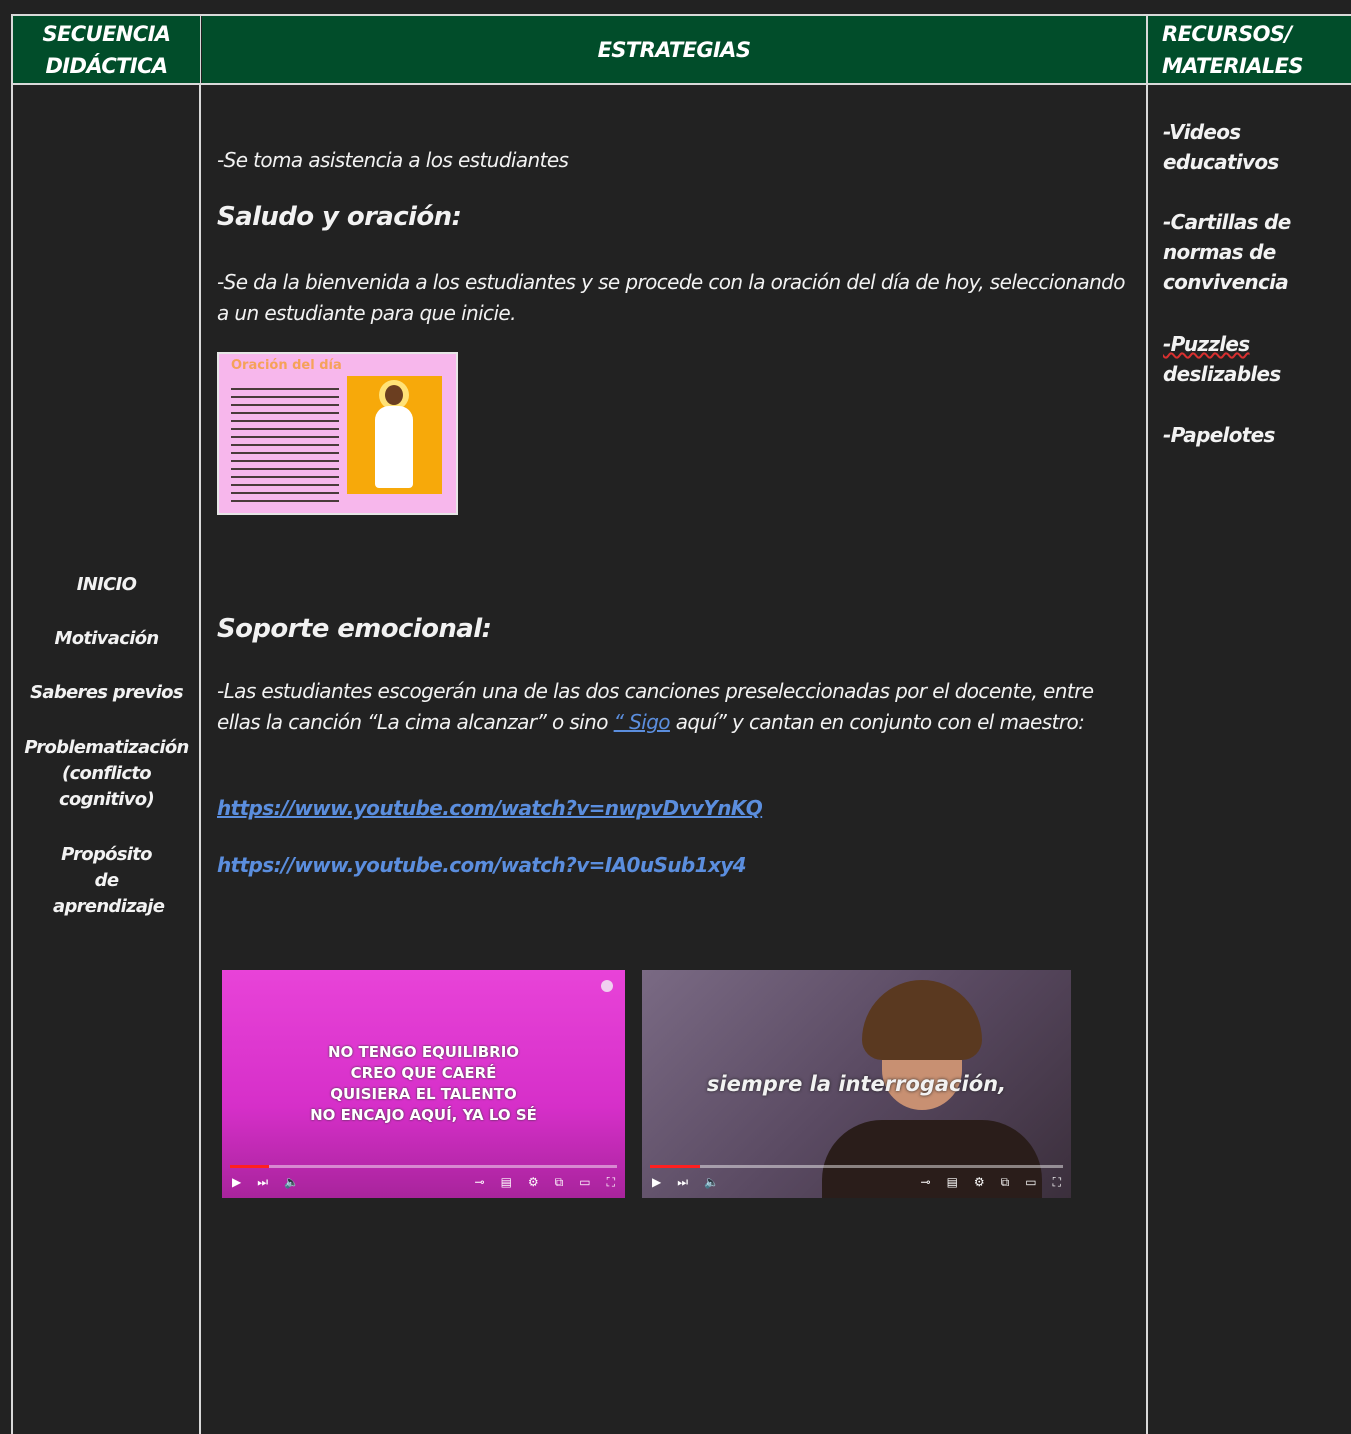  Describe the element at coordinates (1221, 147) in the screenshot. I see `resource-videos: -Videos educativos` at that location.